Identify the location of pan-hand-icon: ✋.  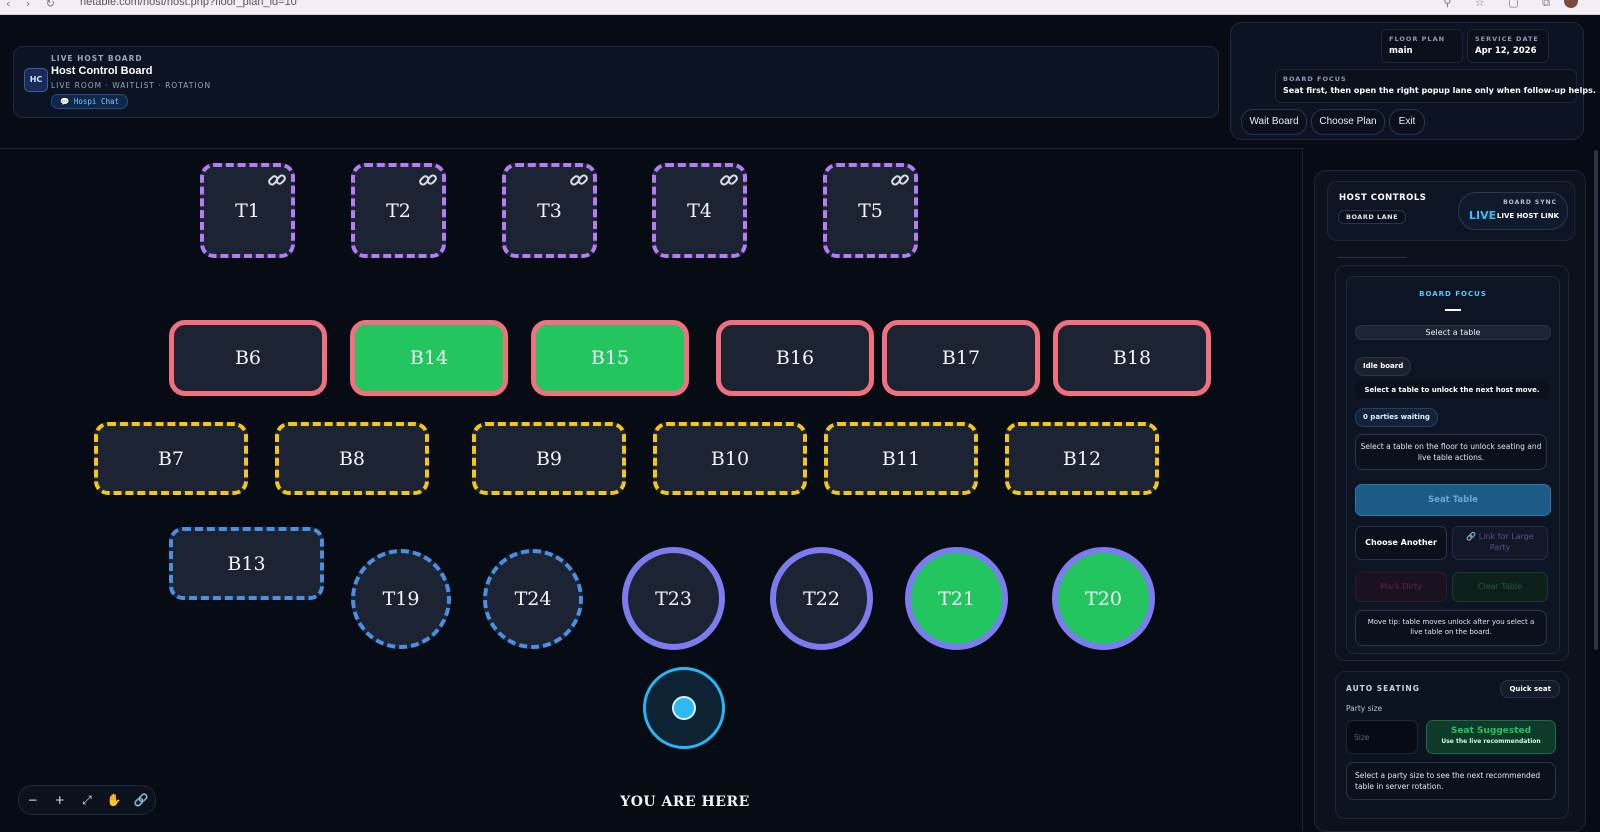
(114, 800).